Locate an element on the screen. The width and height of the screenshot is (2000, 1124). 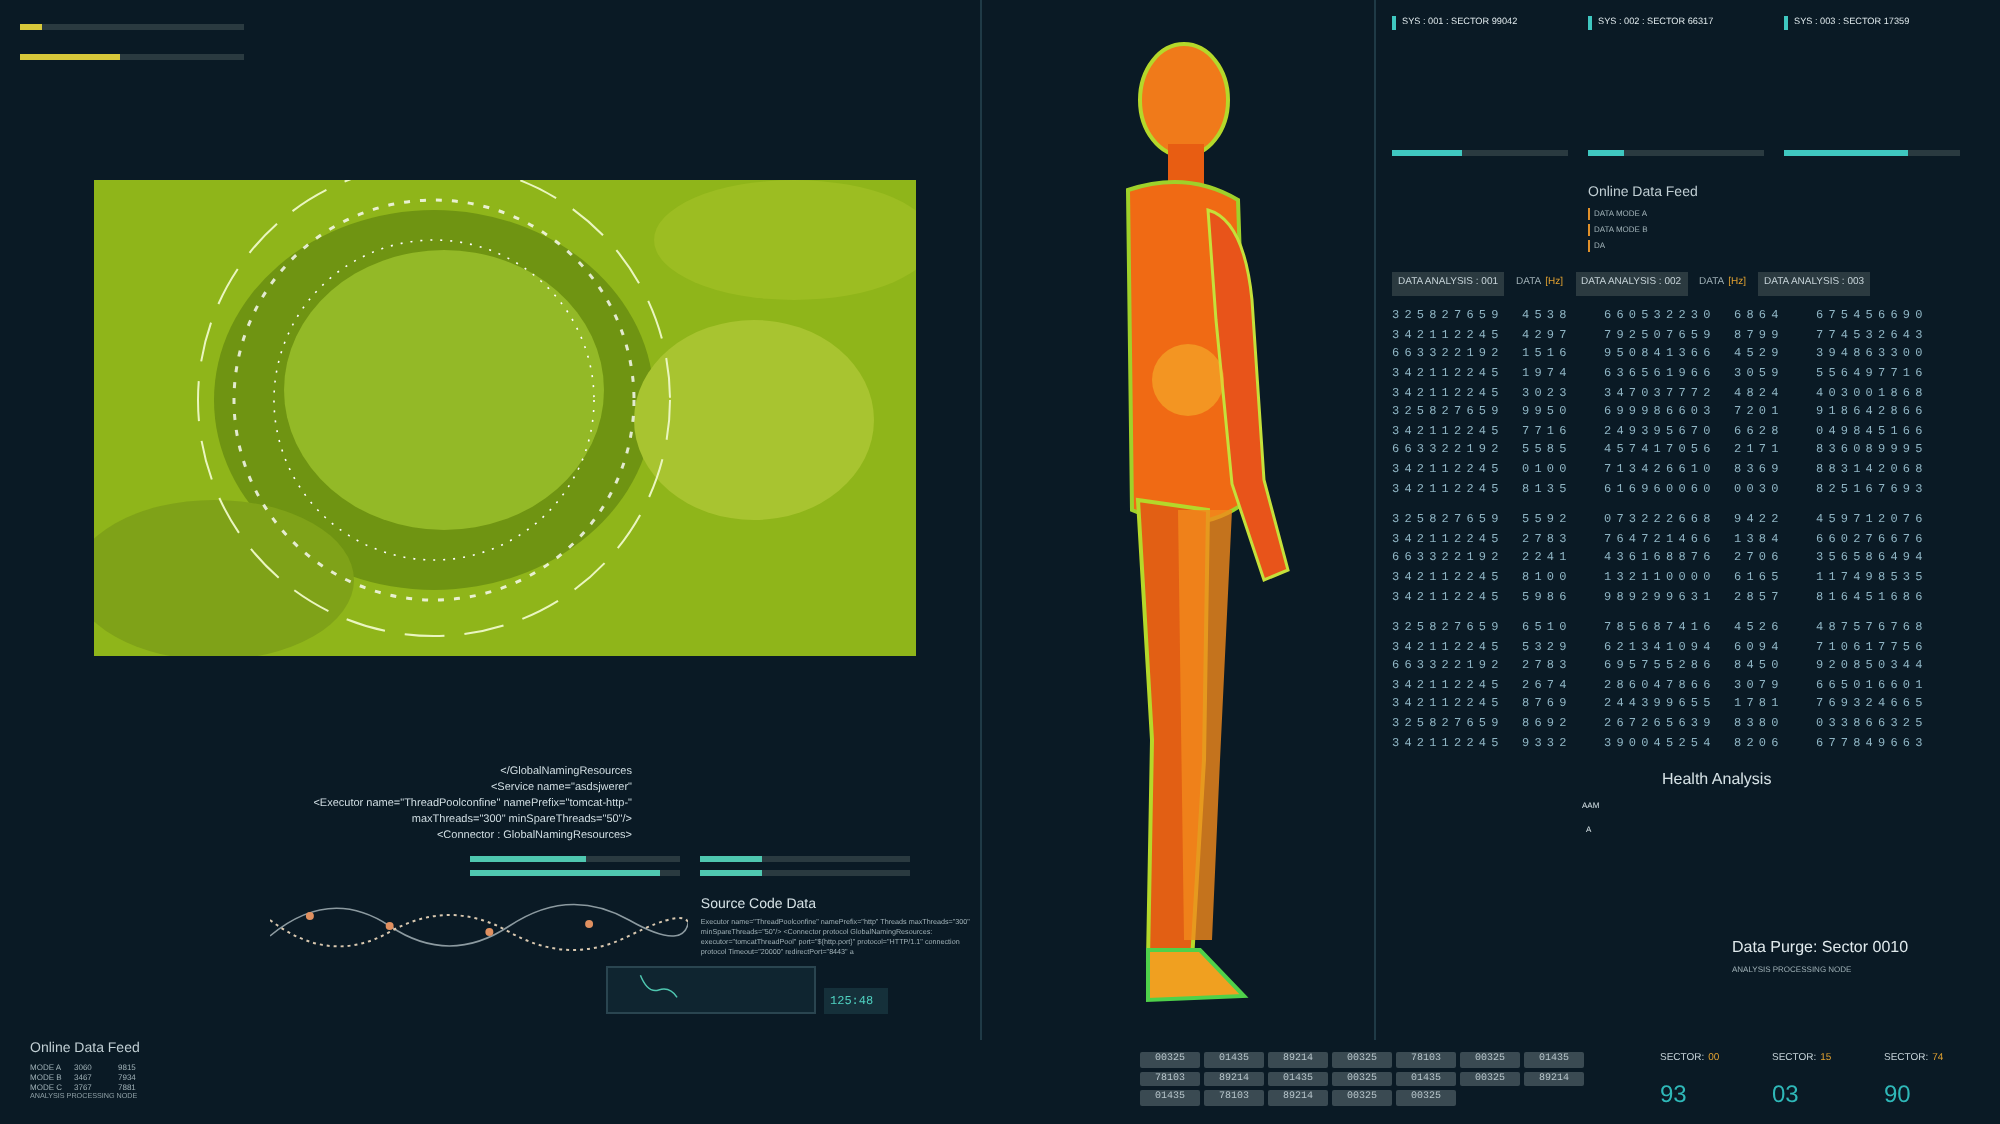
sector-value: 90 is located at coordinates (1898, 1093).